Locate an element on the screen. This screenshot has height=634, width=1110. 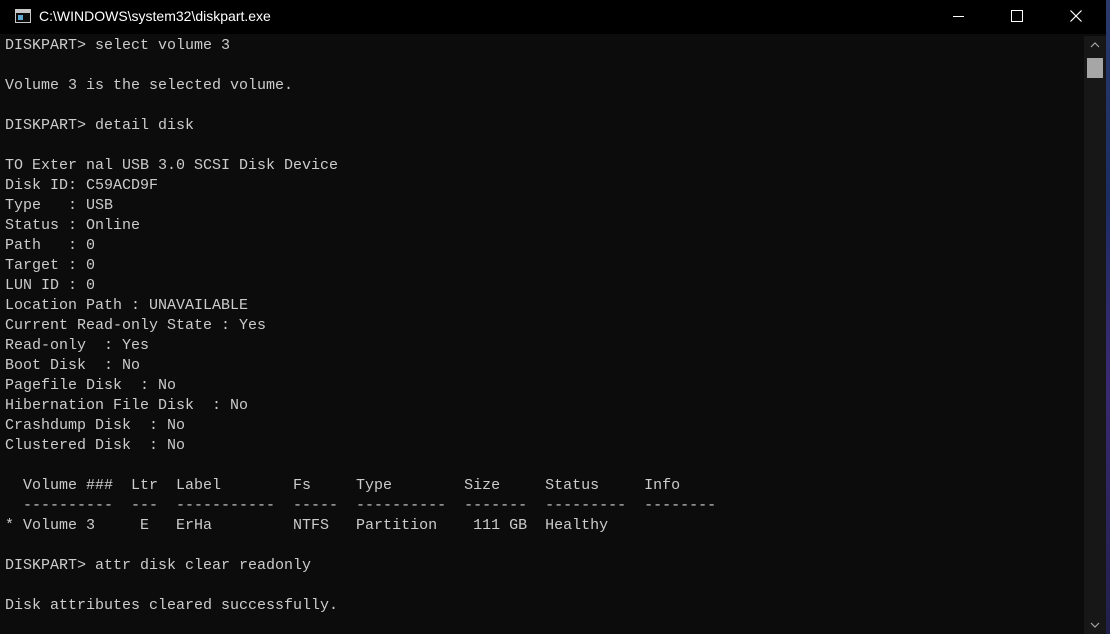
maximize-icon is located at coordinates (1017, 16).